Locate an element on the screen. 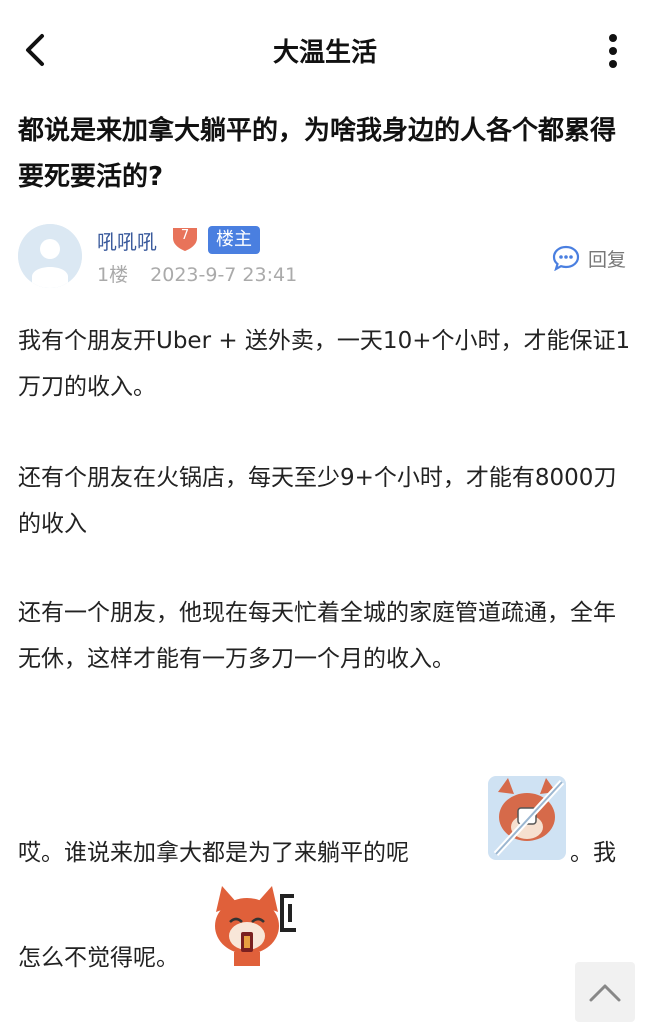 Image resolution: width=650 pixels, height=1026 pixels. post-meta: 1楼 2023-9-7 23:41 is located at coordinates (197, 273).